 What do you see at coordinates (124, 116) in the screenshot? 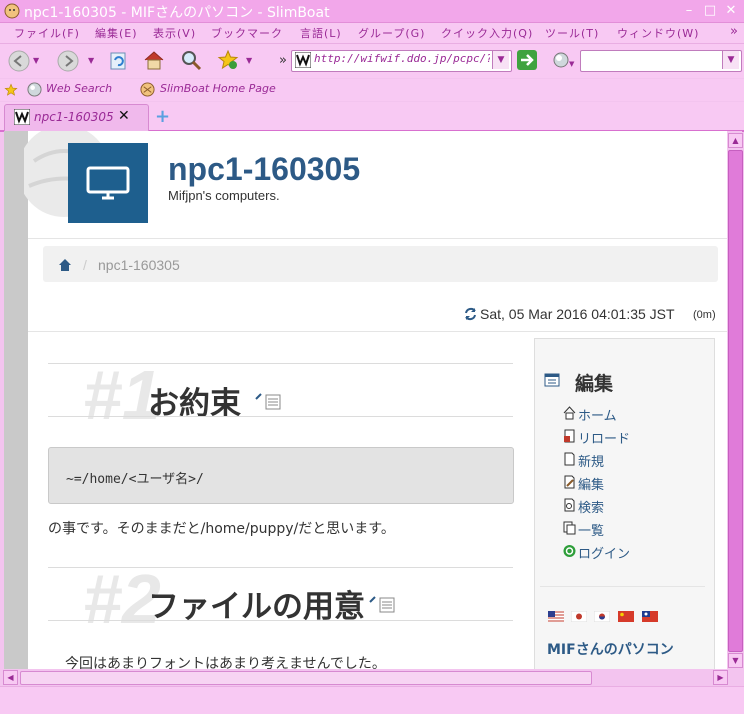
I see `tab-close-icon: ✕` at bounding box center [124, 116].